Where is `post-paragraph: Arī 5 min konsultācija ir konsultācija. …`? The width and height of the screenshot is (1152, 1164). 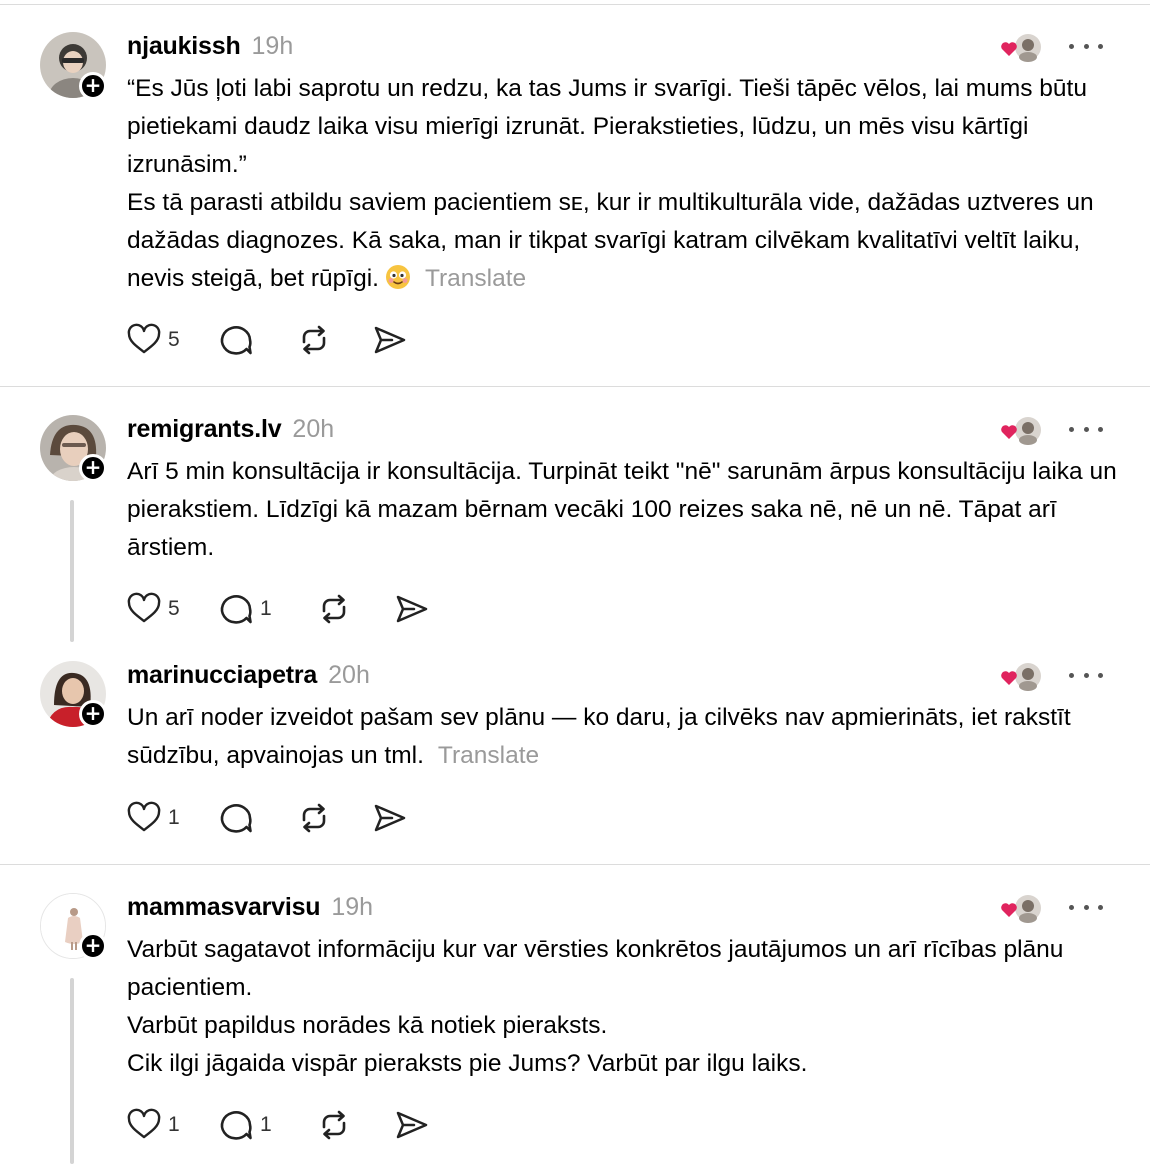
post-paragraph: Arī 5 min konsultācija ir konsultācija. … is located at coordinates (622, 509).